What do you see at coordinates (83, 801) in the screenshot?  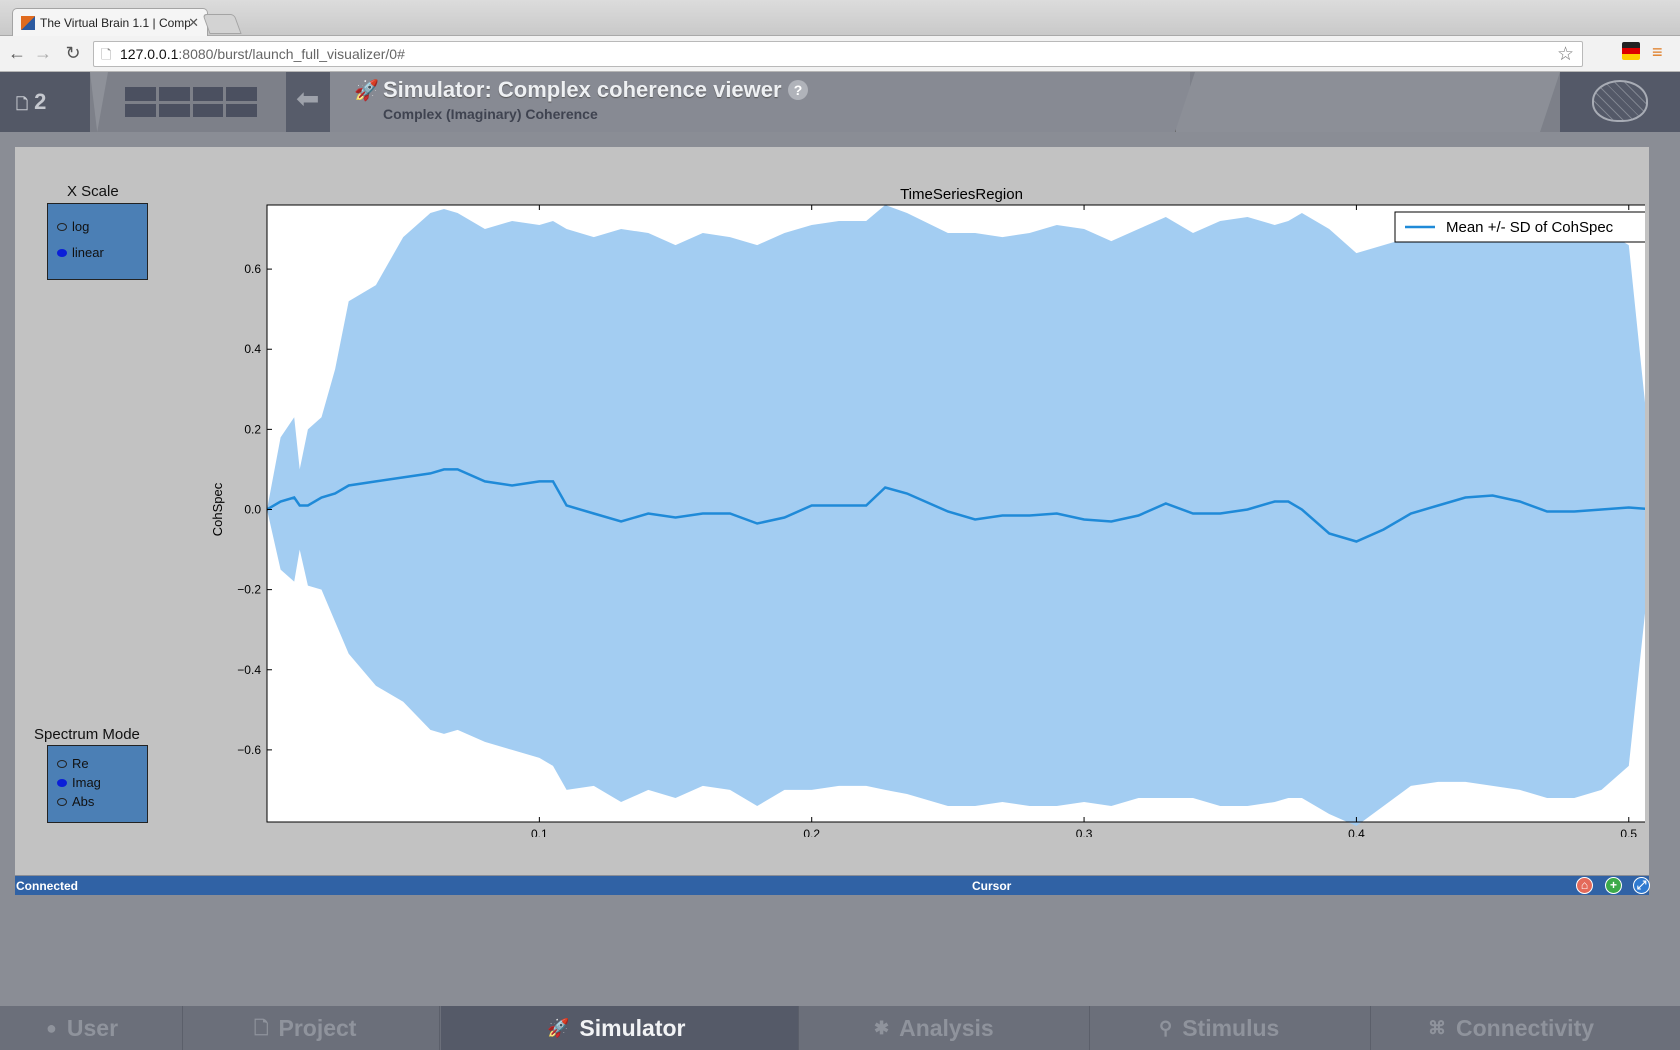 I see `option-label: Abs` at bounding box center [83, 801].